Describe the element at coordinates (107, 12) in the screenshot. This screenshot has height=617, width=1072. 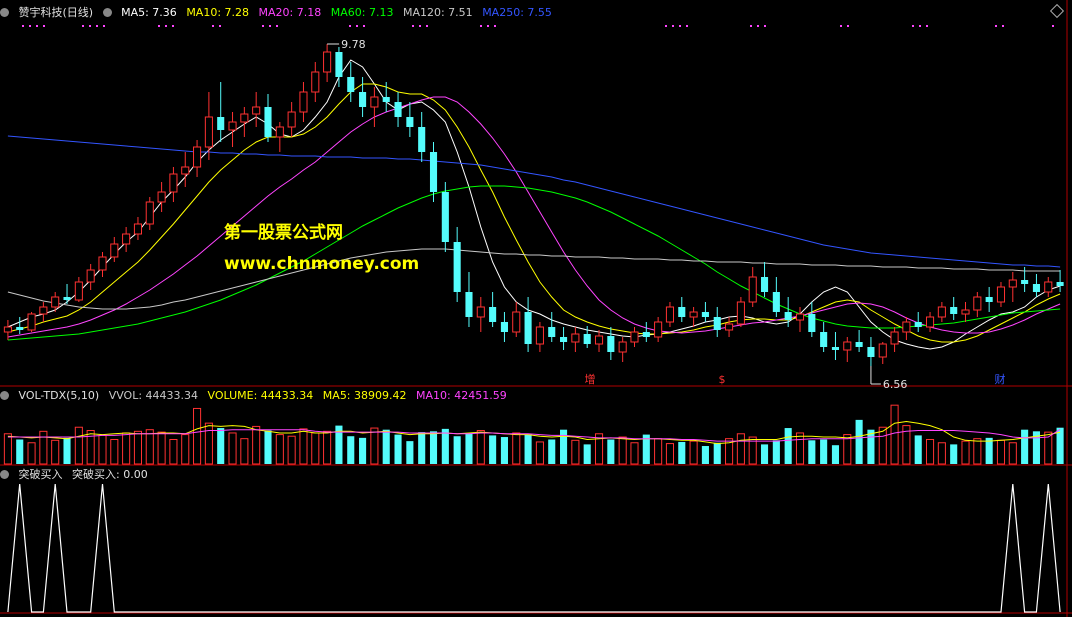
I see `menu-icon` at that location.